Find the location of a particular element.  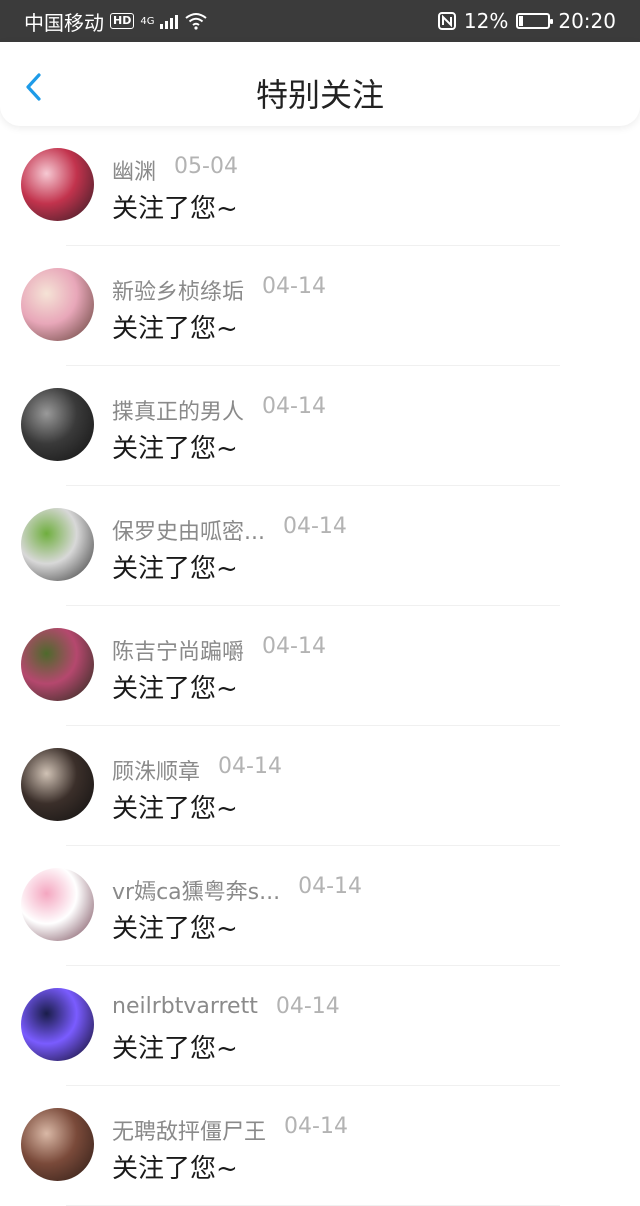

status-right: 12% 20:20 is located at coordinates (526, 21).